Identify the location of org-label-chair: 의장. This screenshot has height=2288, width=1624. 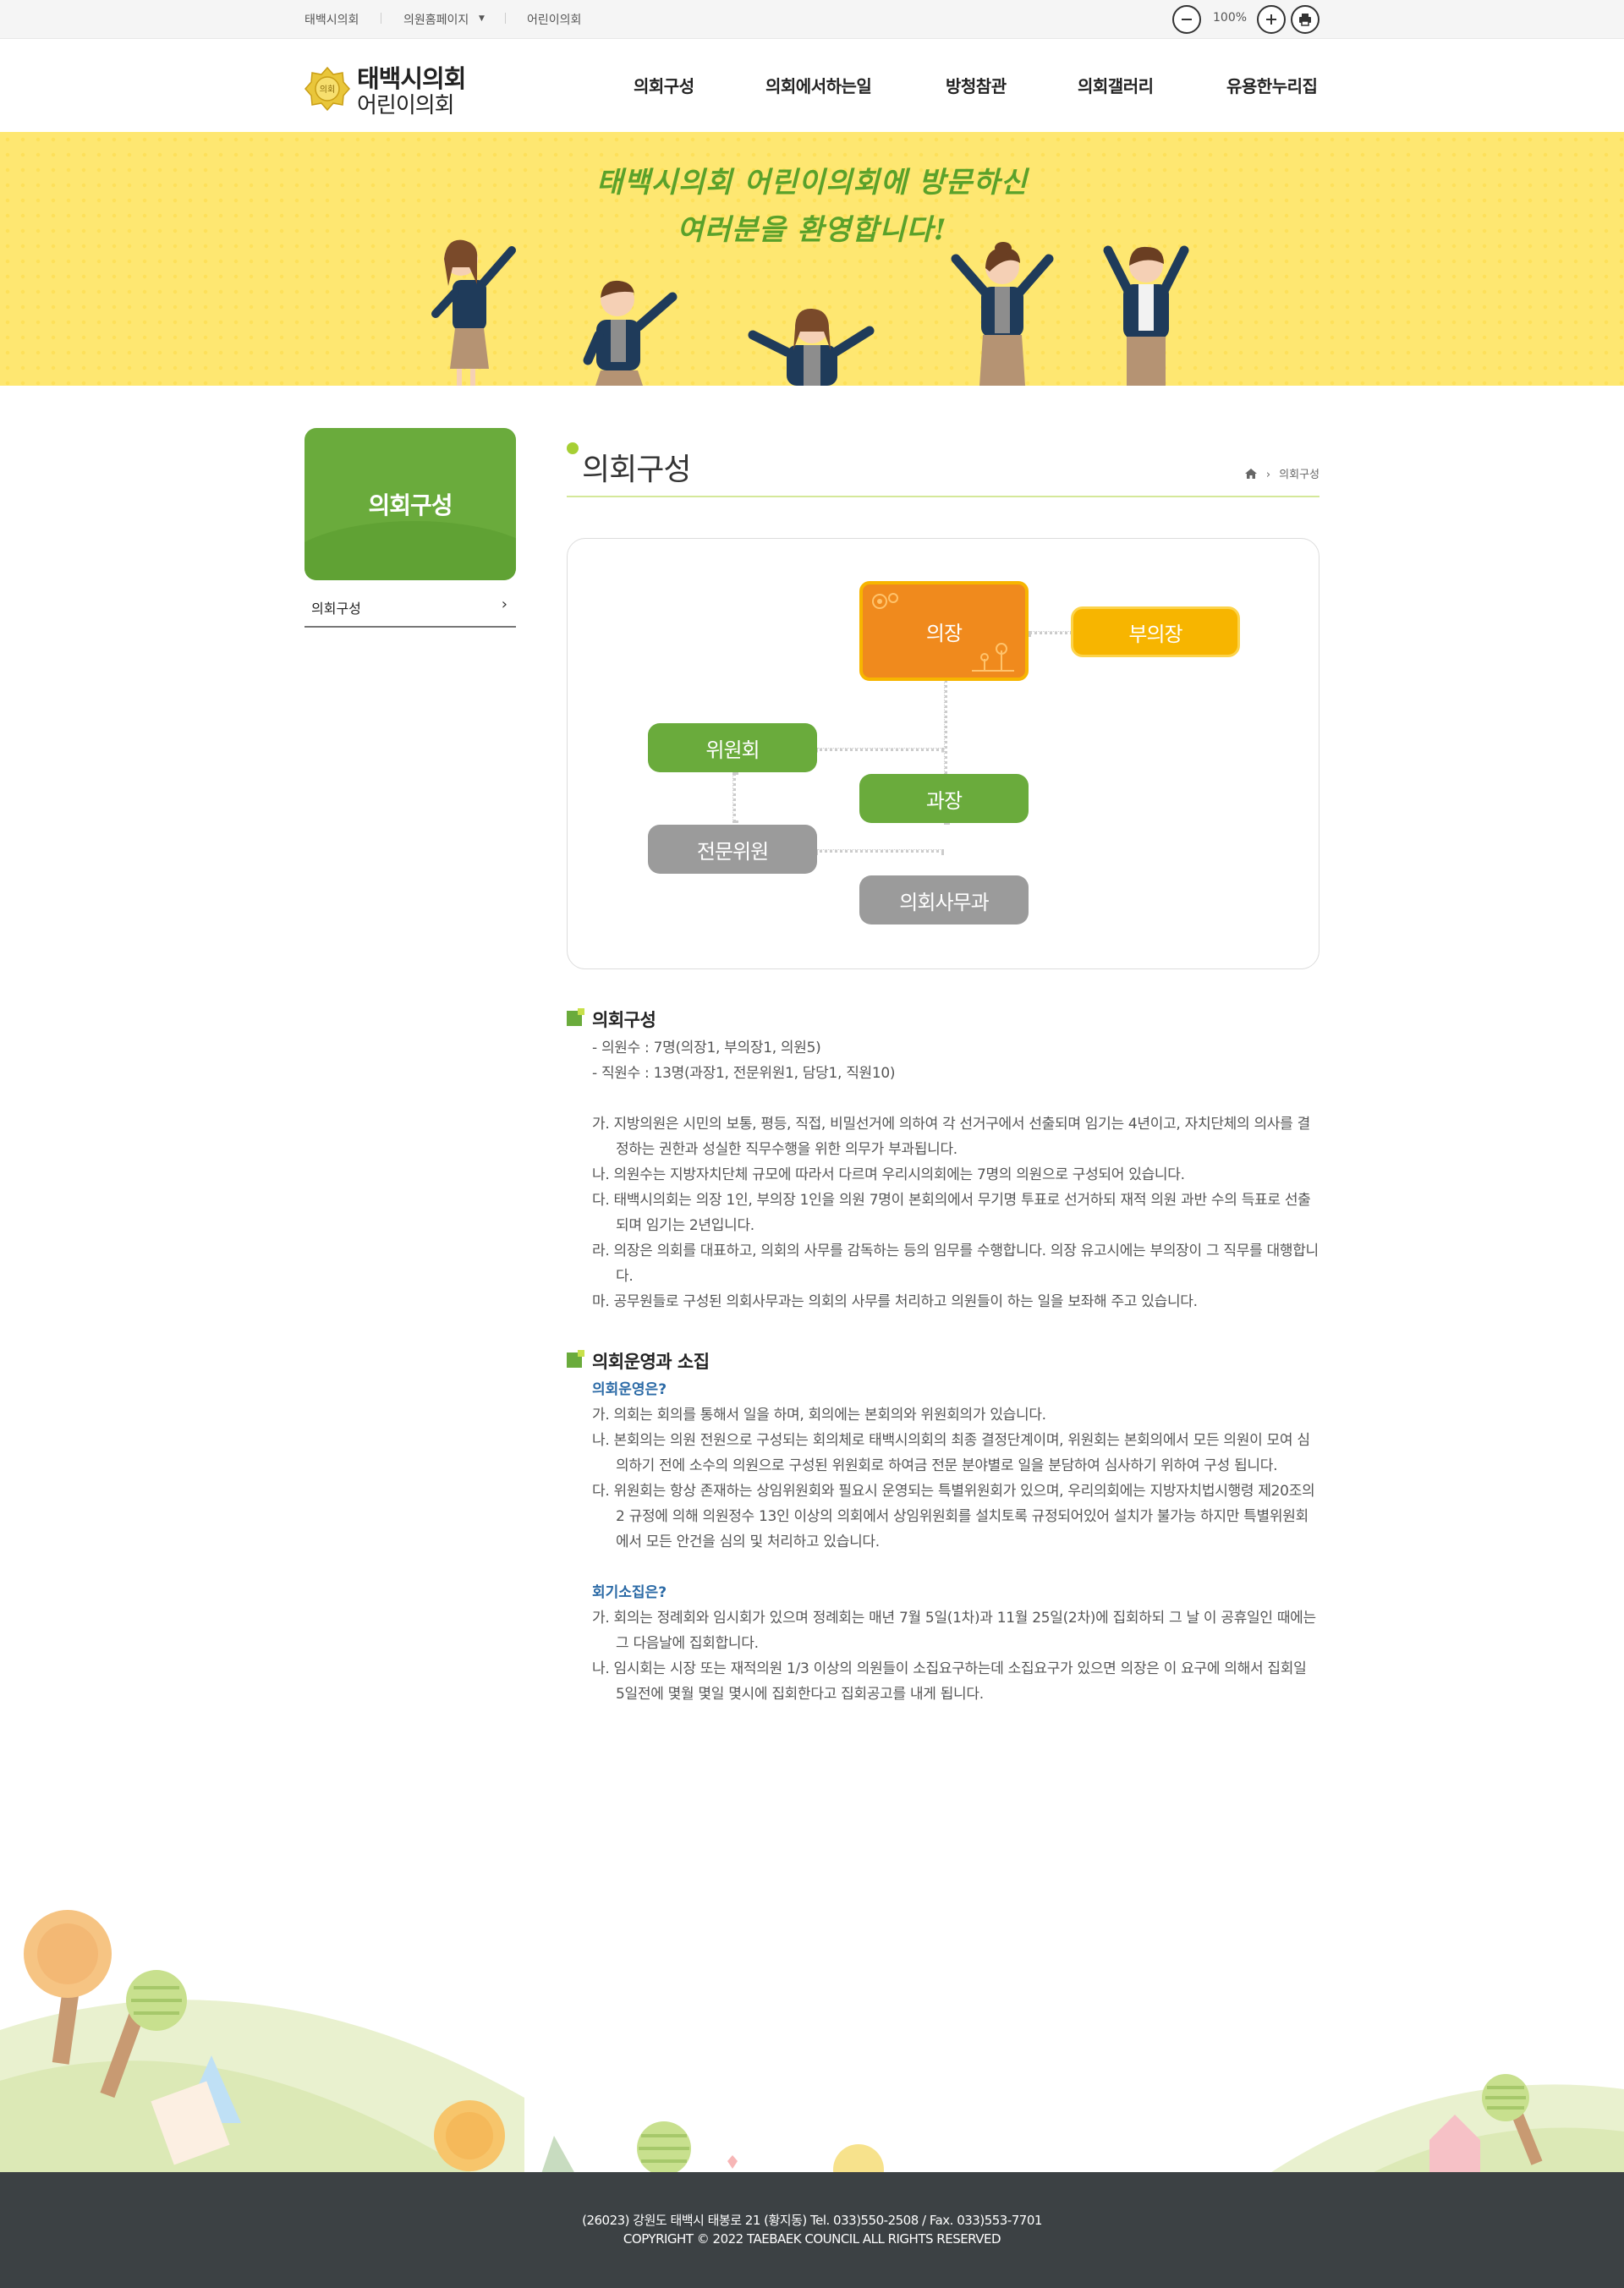
(944, 633).